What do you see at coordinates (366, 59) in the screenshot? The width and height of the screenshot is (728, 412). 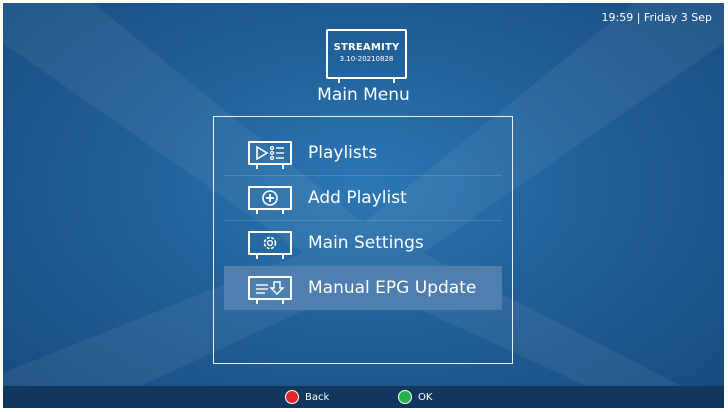 I see `logo-version: 3.10-20210828` at bounding box center [366, 59].